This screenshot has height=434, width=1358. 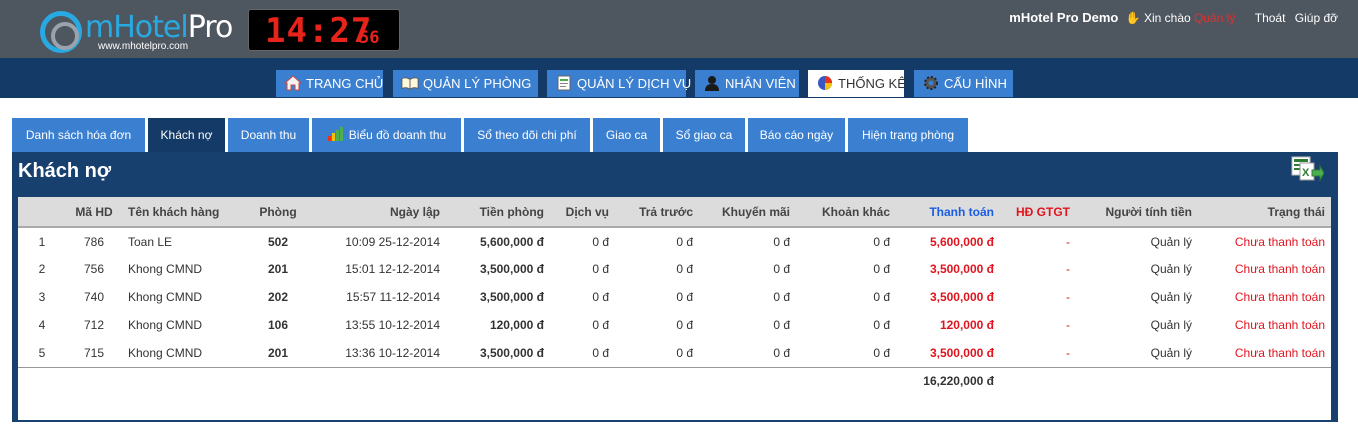 I want to click on tab-expense-log: Sổ theo dõi chi phí, so click(x=527, y=135).